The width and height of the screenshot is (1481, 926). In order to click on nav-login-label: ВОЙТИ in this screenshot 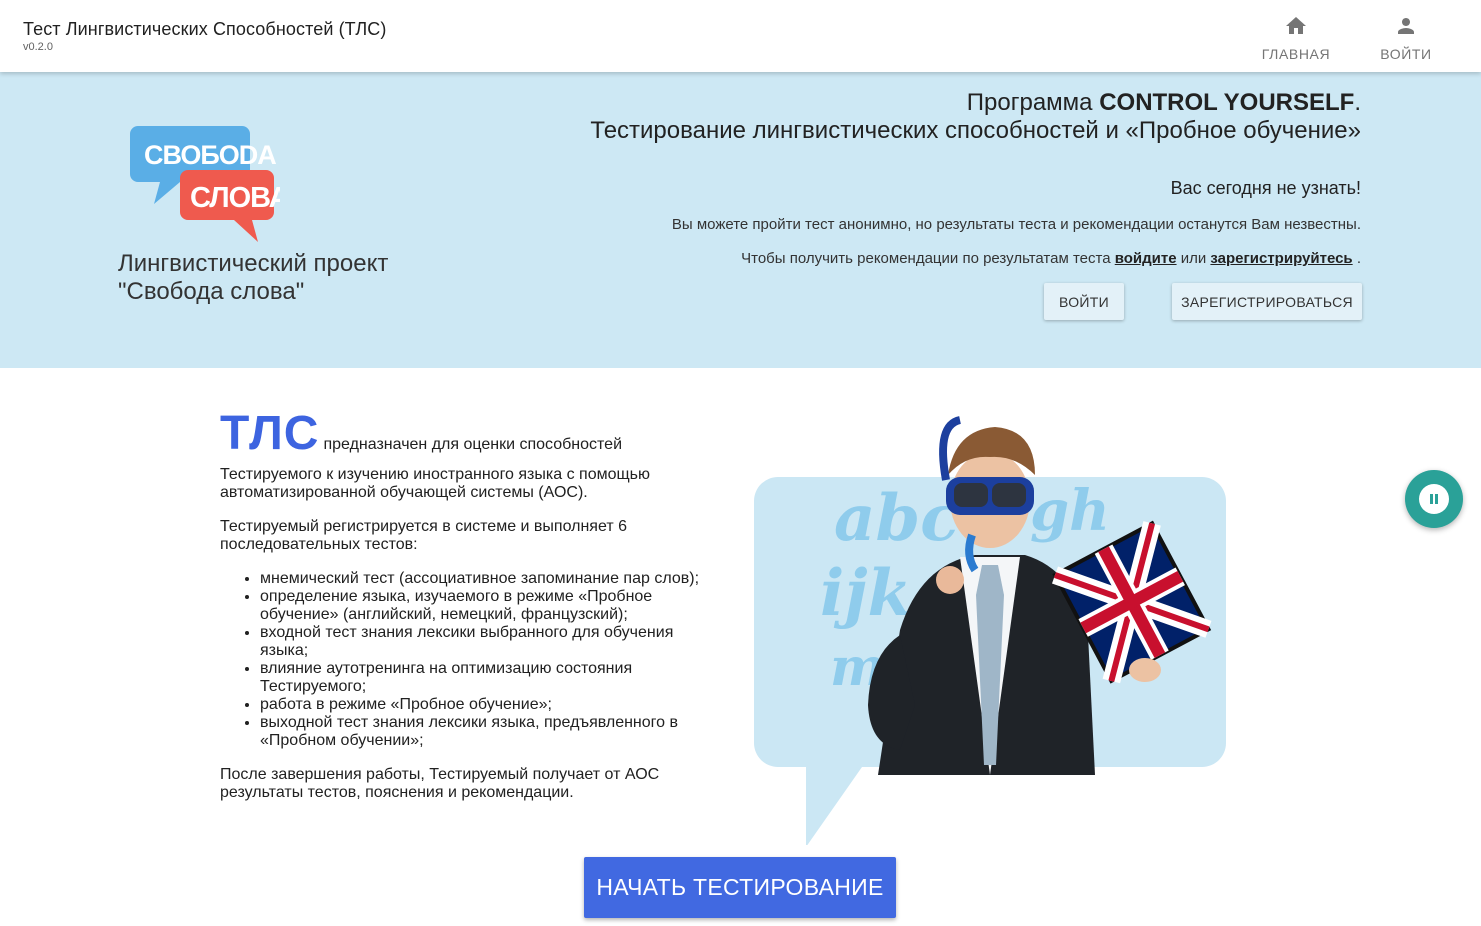, I will do `click(1406, 54)`.